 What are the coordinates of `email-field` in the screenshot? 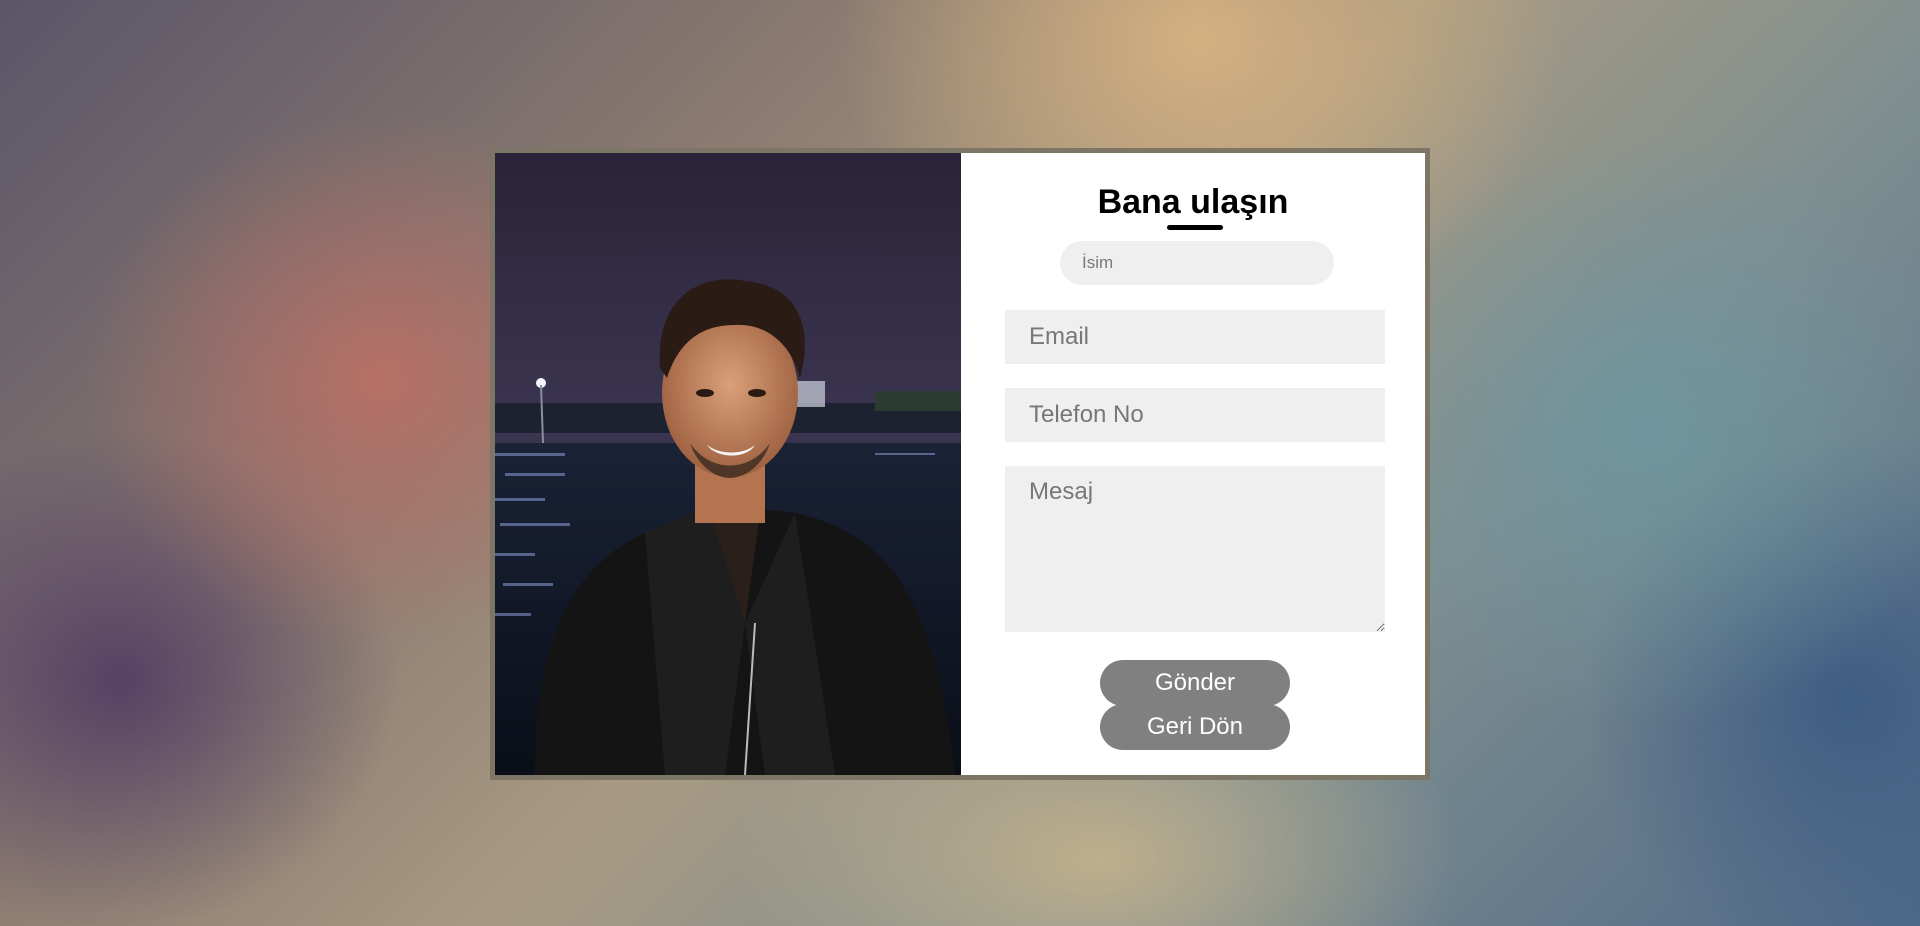 It's located at (1195, 337).